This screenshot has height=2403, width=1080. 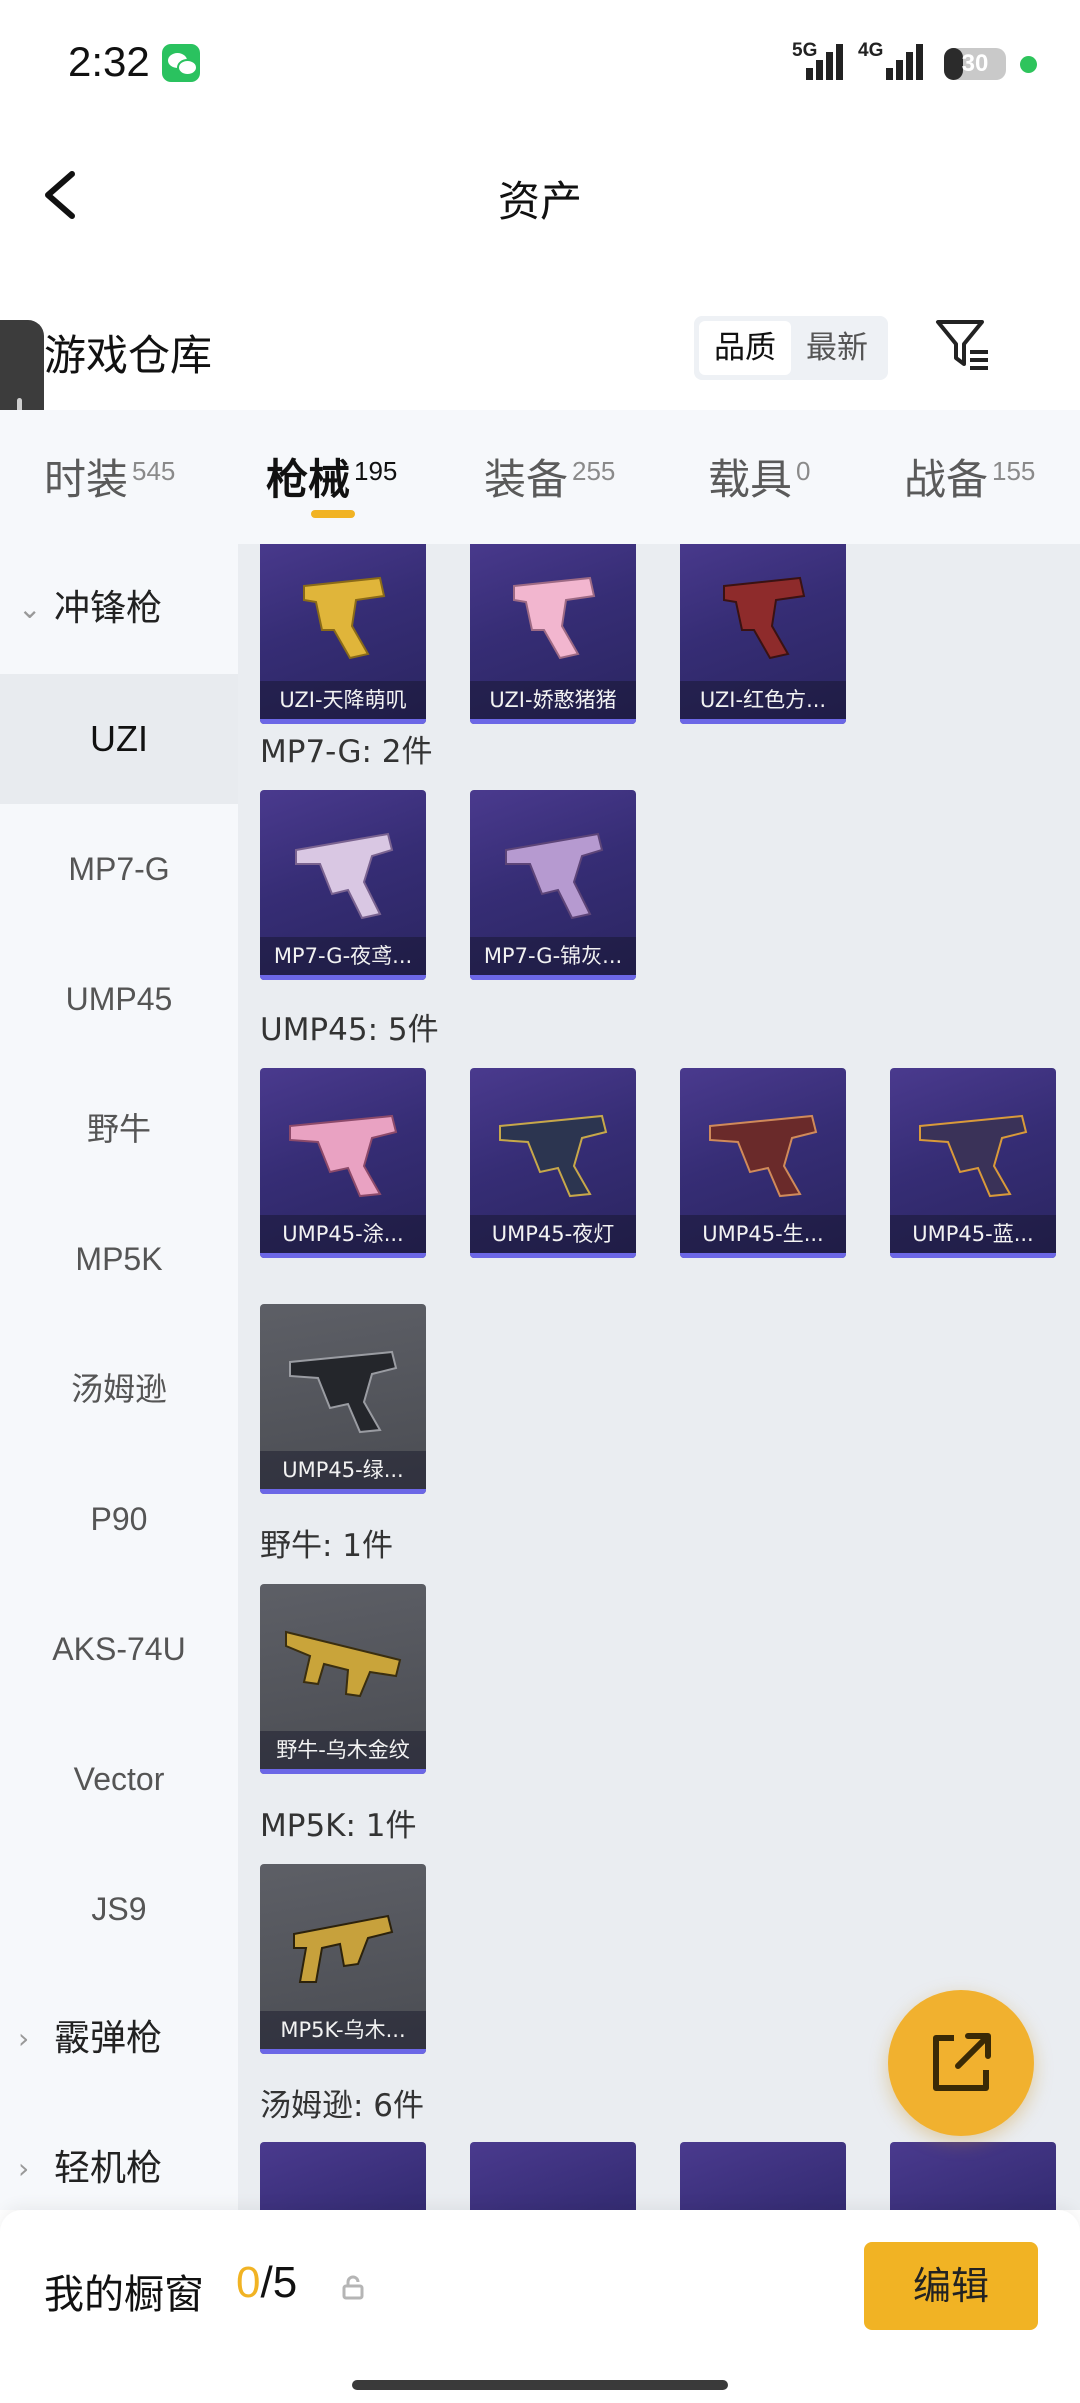 I want to click on weapon-uzi-pink-icon, so click(x=554, y=618).